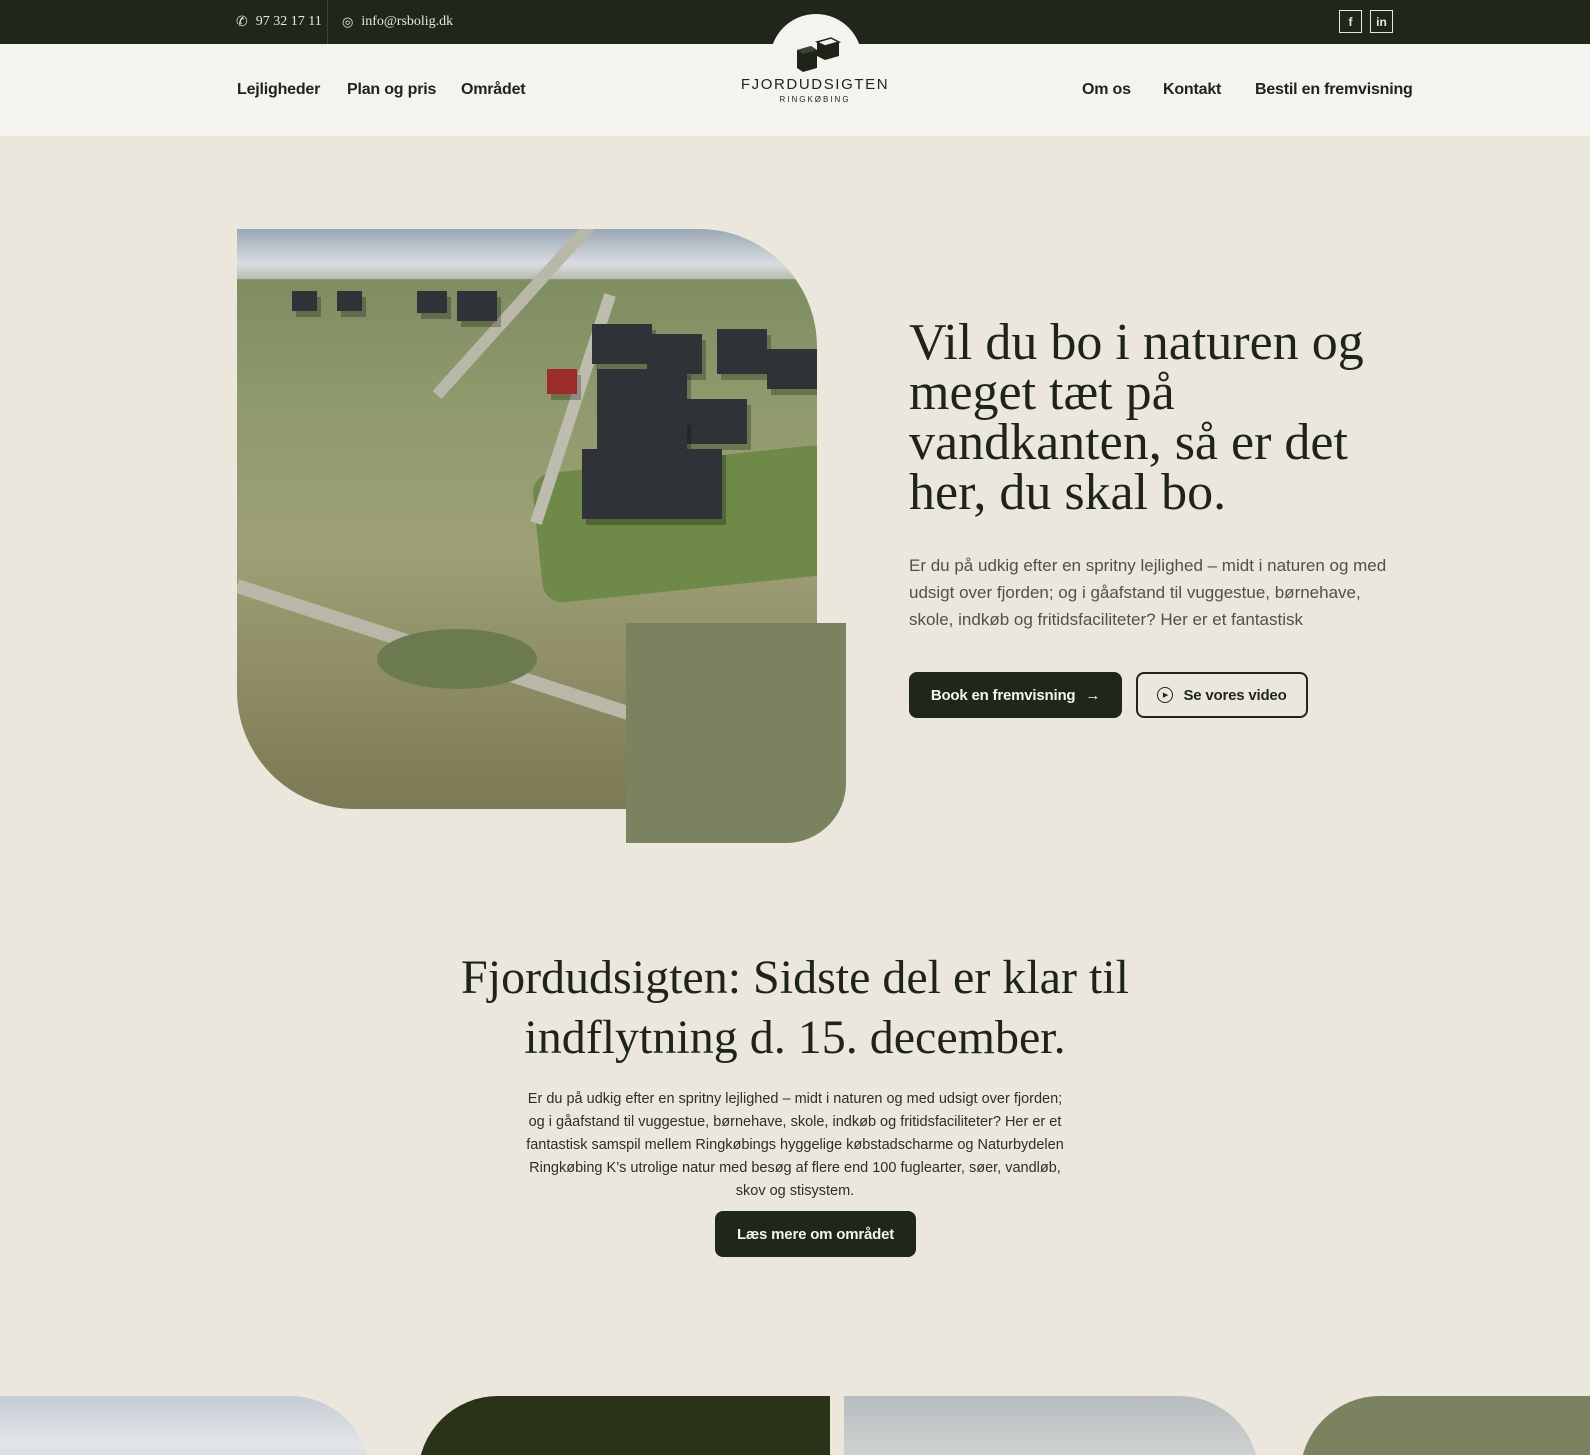  I want to click on nav-item-omraadet: Området, so click(493, 90).